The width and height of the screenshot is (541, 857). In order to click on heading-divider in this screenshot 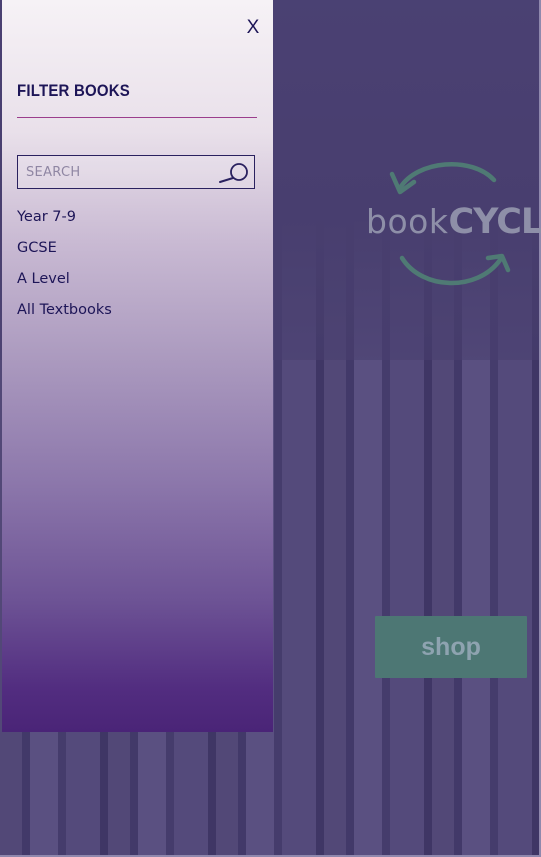, I will do `click(137, 117)`.